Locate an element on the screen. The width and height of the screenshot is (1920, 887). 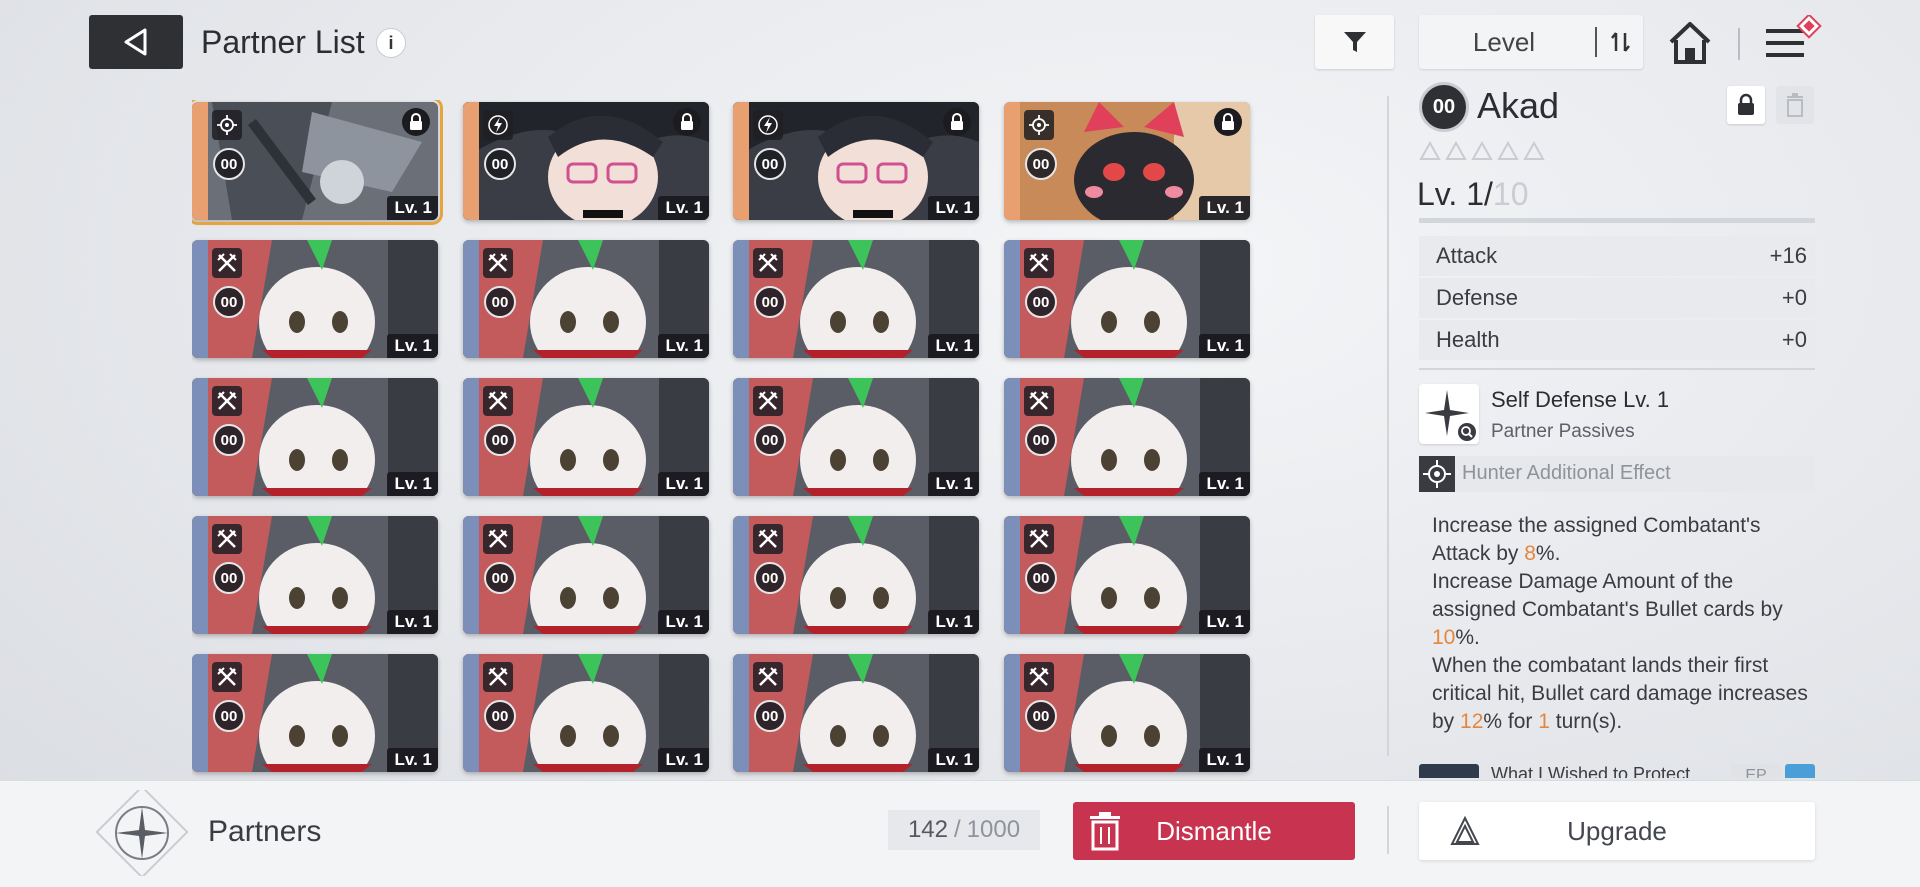
footer-divider is located at coordinates (1388, 830).